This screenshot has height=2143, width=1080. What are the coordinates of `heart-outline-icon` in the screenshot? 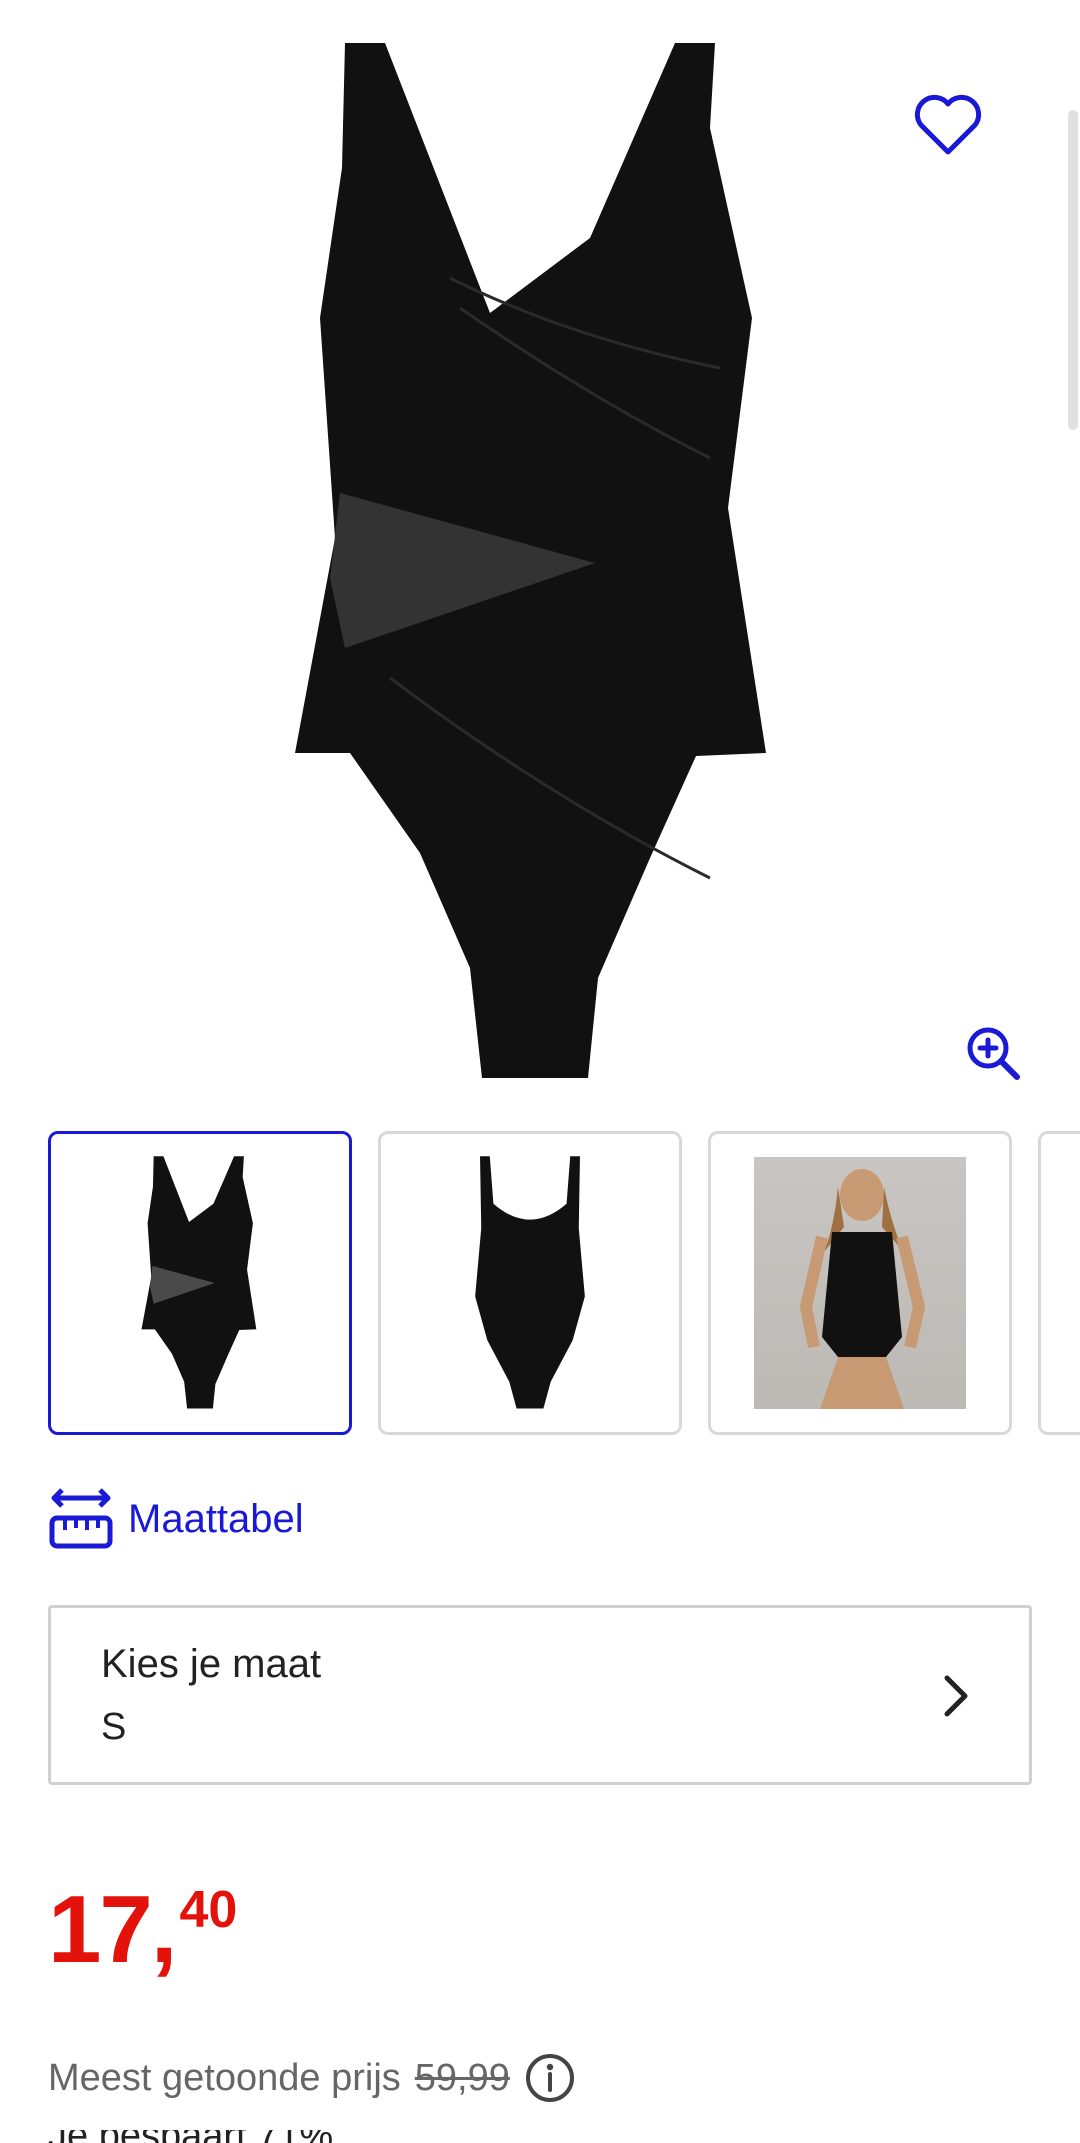 It's located at (948, 124).